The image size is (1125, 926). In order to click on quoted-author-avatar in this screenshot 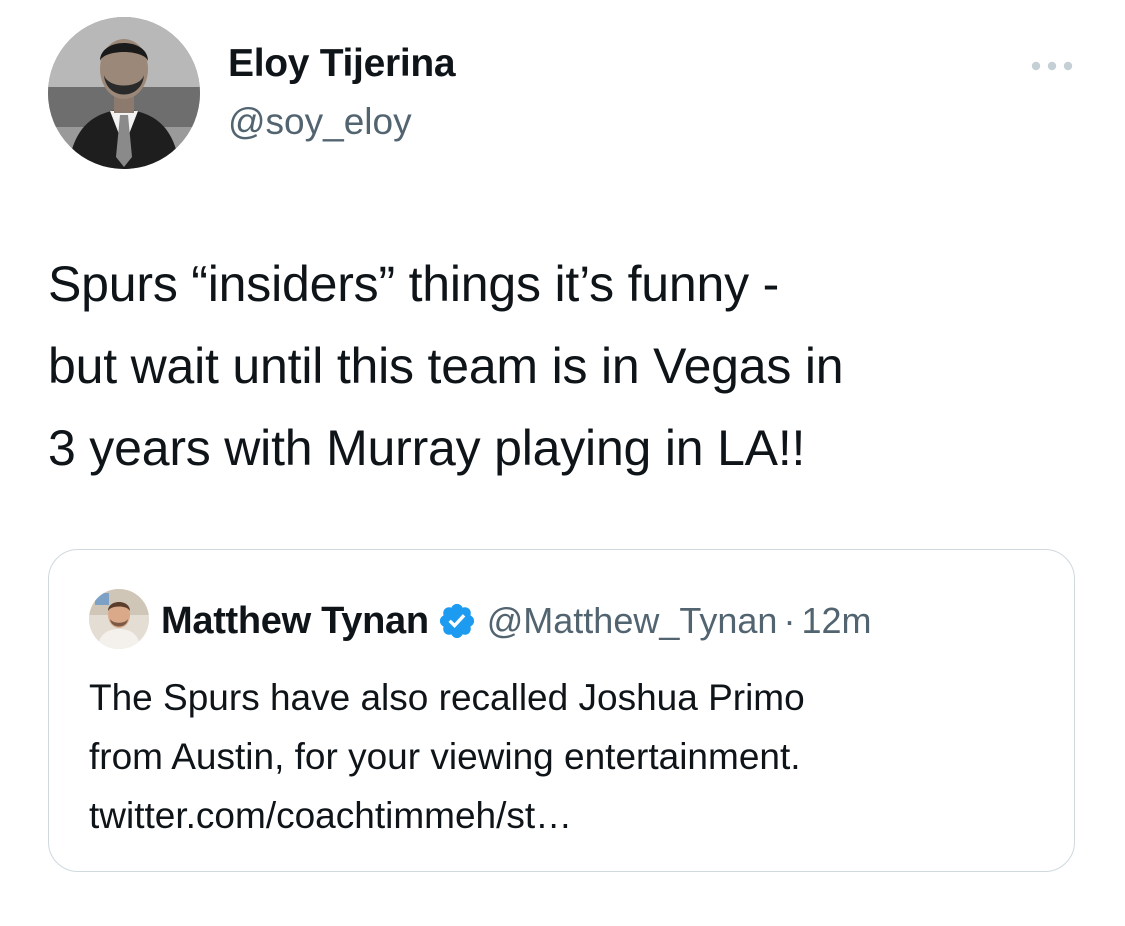, I will do `click(119, 619)`.